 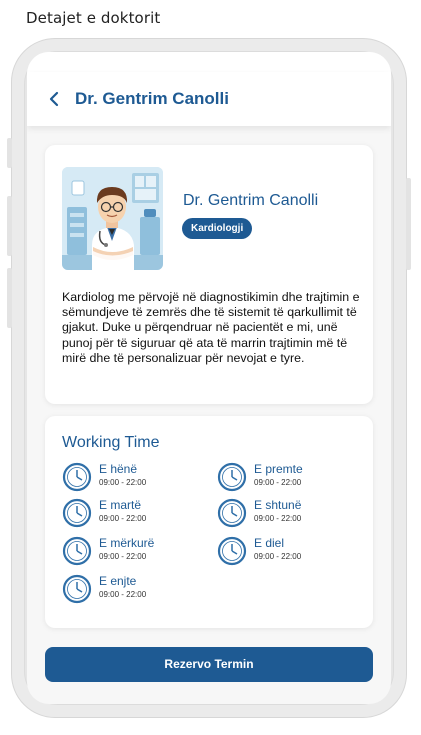 I want to click on working-day-item: E hënë 09:00 - 22:00, so click(x=137, y=478).